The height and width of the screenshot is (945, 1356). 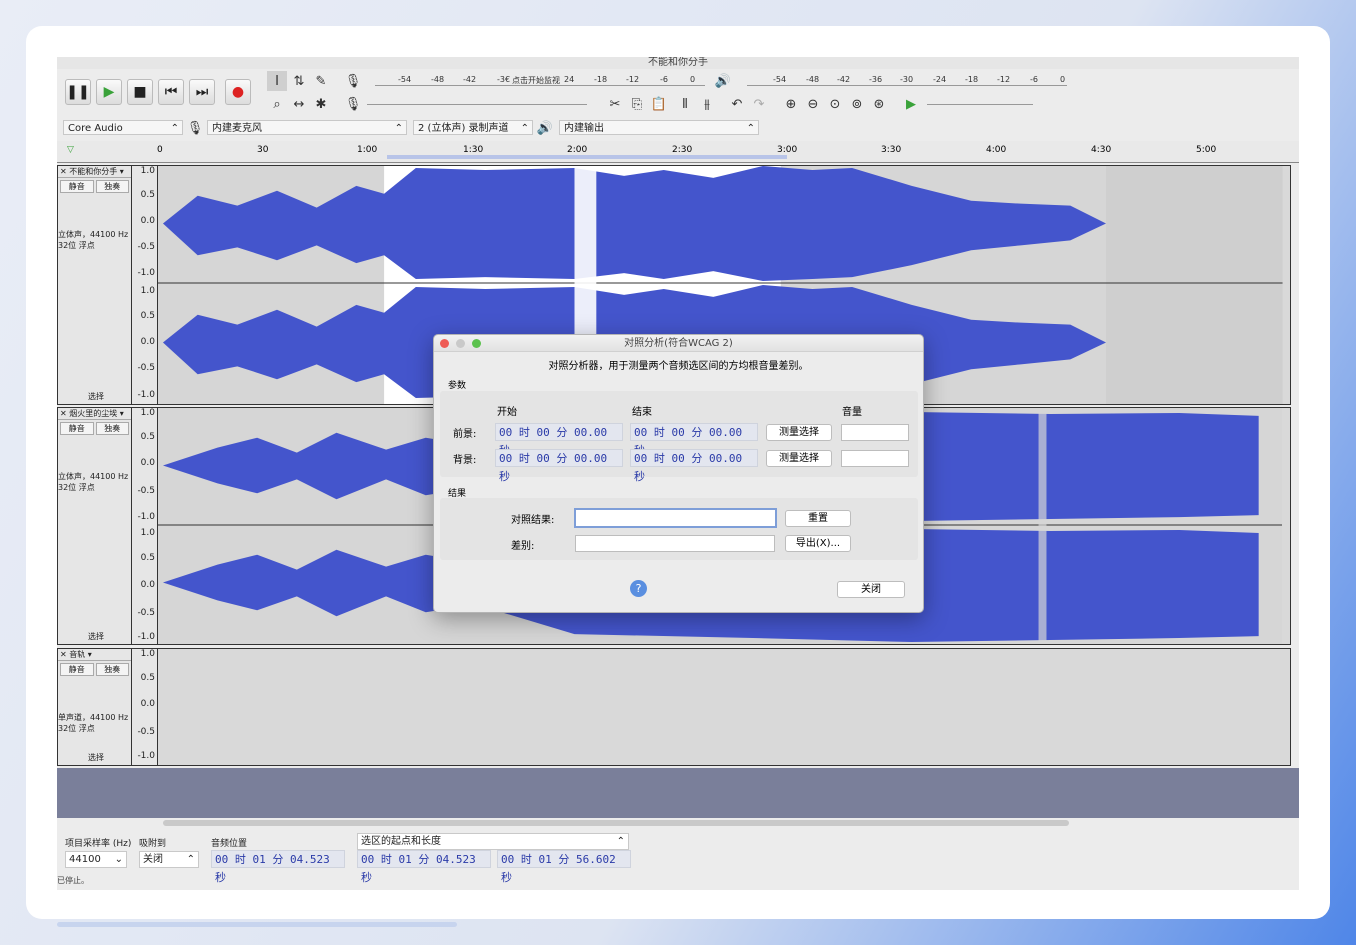 What do you see at coordinates (980, 104) in the screenshot?
I see `play-speed-slider` at bounding box center [980, 104].